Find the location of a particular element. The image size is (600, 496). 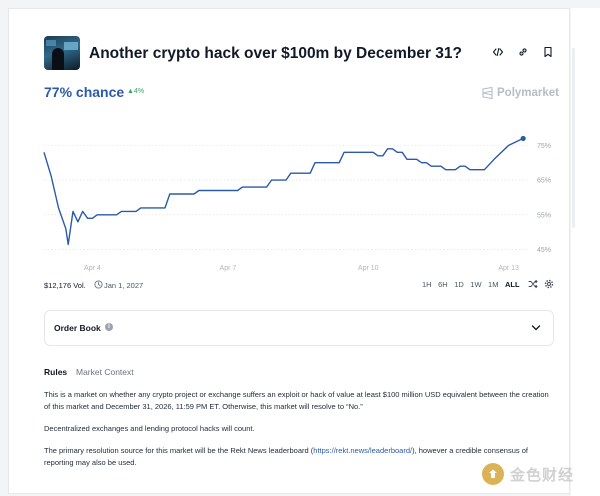

y-tick-label: 75% is located at coordinates (544, 146).